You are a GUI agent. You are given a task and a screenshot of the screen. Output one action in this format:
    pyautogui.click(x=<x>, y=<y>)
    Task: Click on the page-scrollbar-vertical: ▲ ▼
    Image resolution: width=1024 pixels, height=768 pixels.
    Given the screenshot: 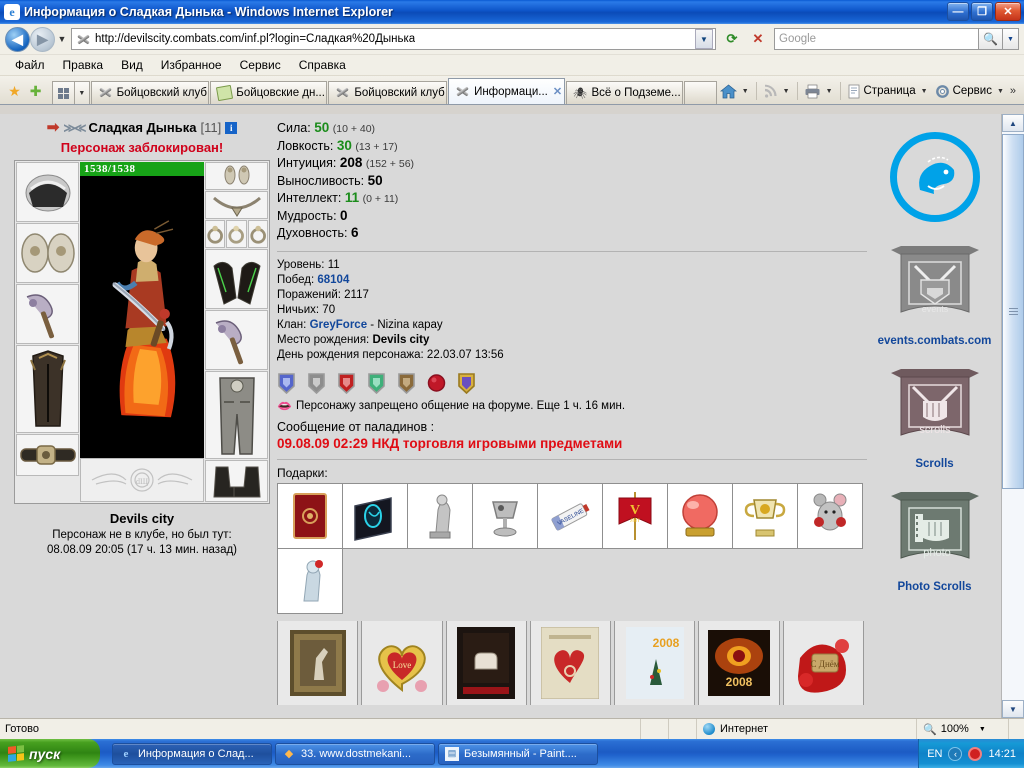 What is the action you would take?
    pyautogui.click(x=1012, y=416)
    